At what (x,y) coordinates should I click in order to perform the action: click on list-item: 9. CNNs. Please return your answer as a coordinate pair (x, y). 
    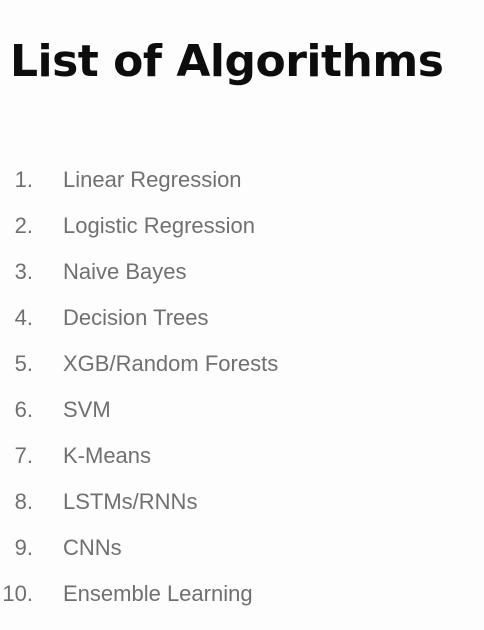
    Looking at the image, I should click on (242, 551).